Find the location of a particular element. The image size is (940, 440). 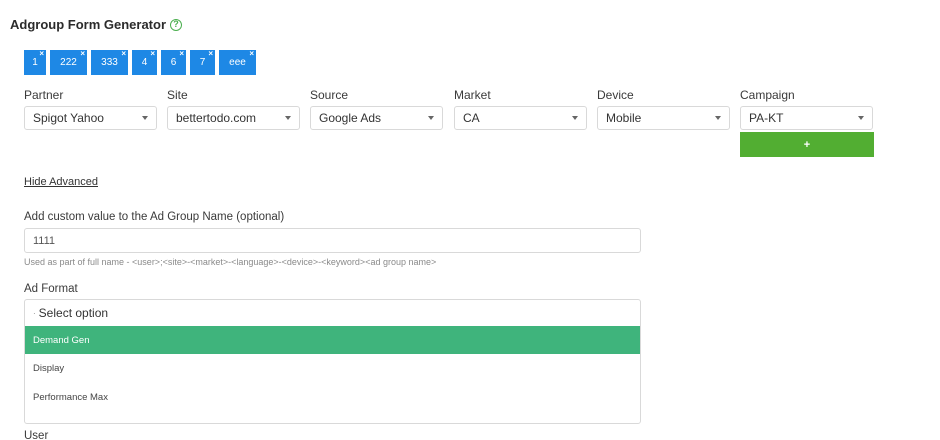

tag-label: eee is located at coordinates (237, 62).